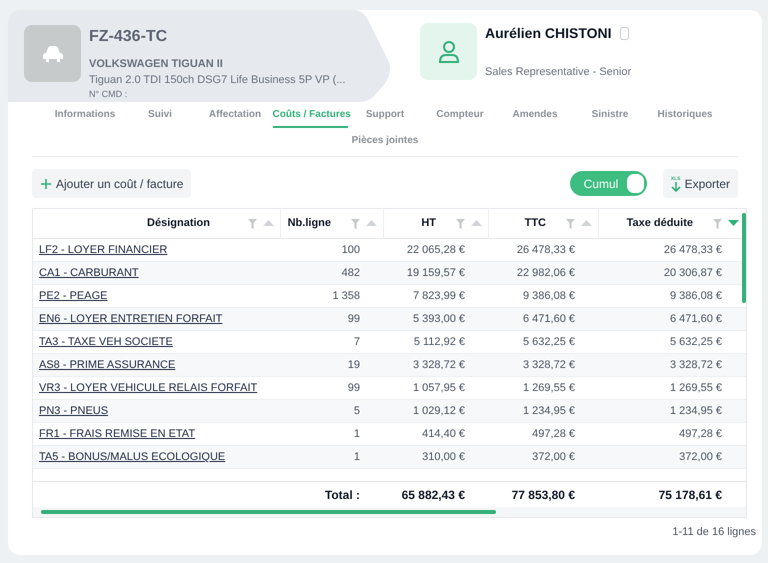 This screenshot has height=563, width=768. Describe the element at coordinates (354, 365) in the screenshot. I see `table-cell-text: 19` at that location.